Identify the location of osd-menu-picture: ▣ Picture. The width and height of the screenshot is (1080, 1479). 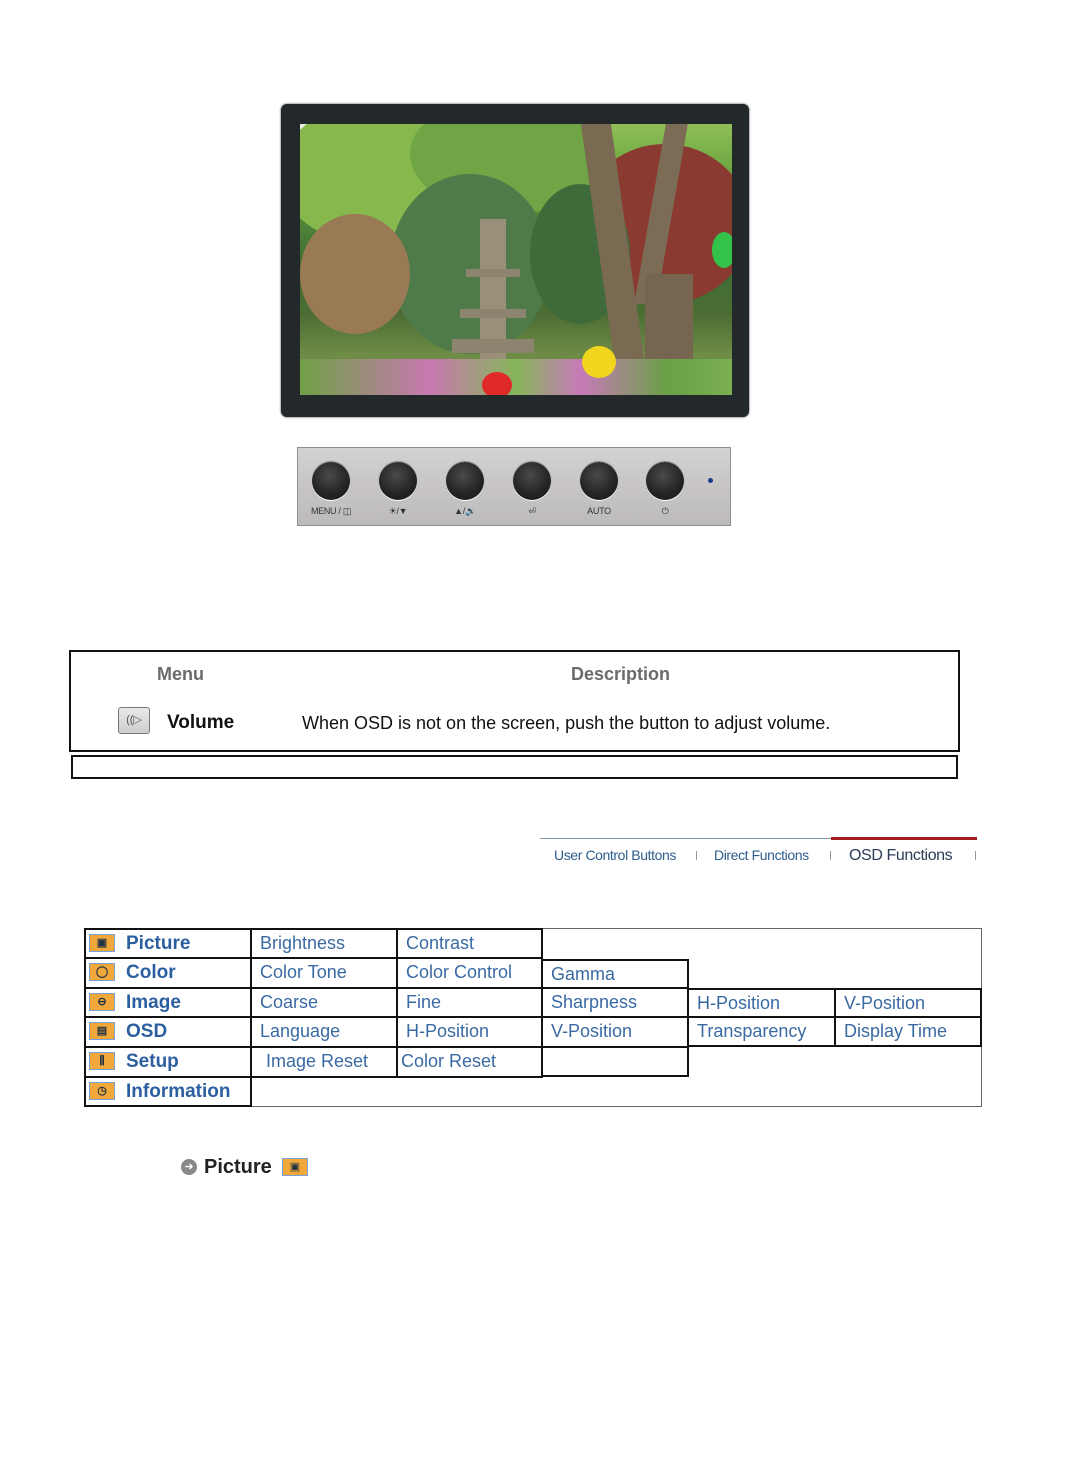
(168, 943).